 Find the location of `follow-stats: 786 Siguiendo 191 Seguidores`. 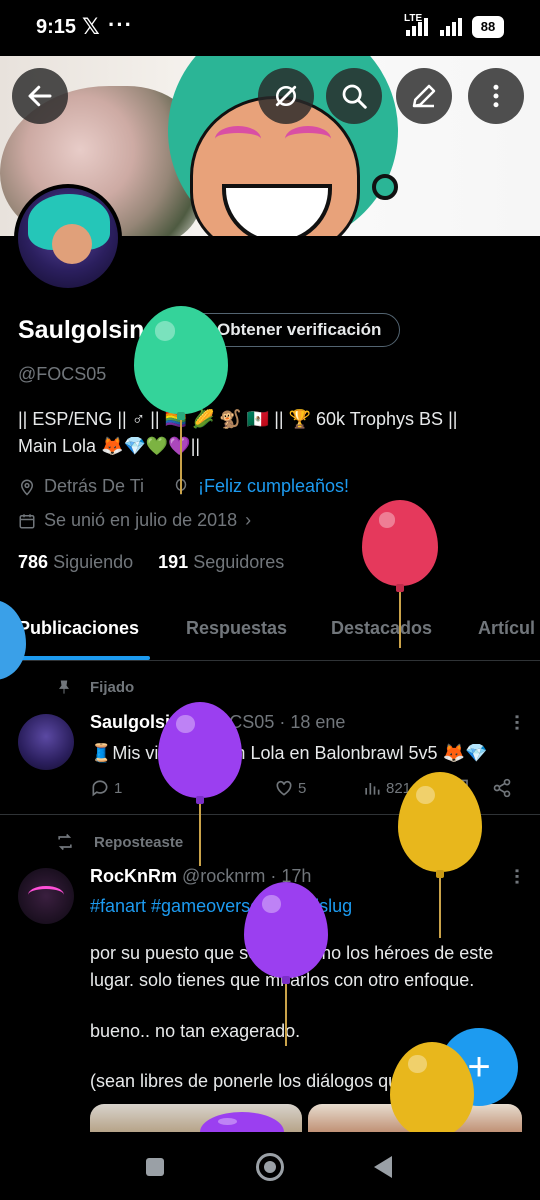

follow-stats: 786 Siguiendo 191 Seguidores is located at coordinates (151, 562).